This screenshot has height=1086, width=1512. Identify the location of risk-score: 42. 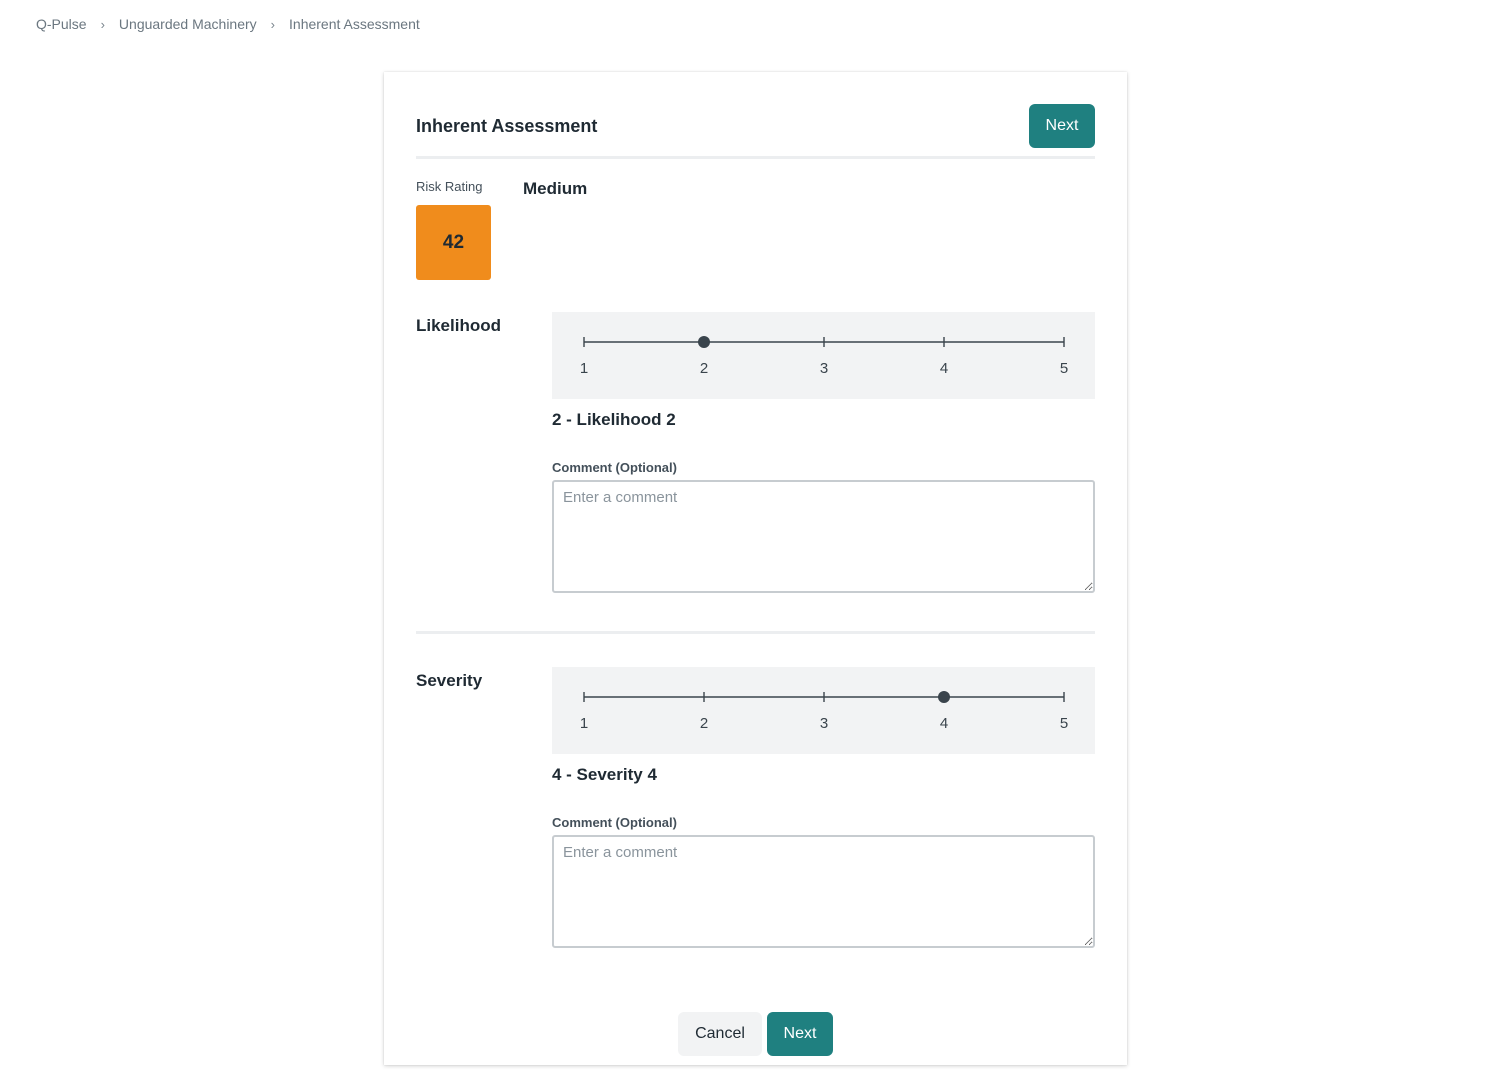
(453, 242).